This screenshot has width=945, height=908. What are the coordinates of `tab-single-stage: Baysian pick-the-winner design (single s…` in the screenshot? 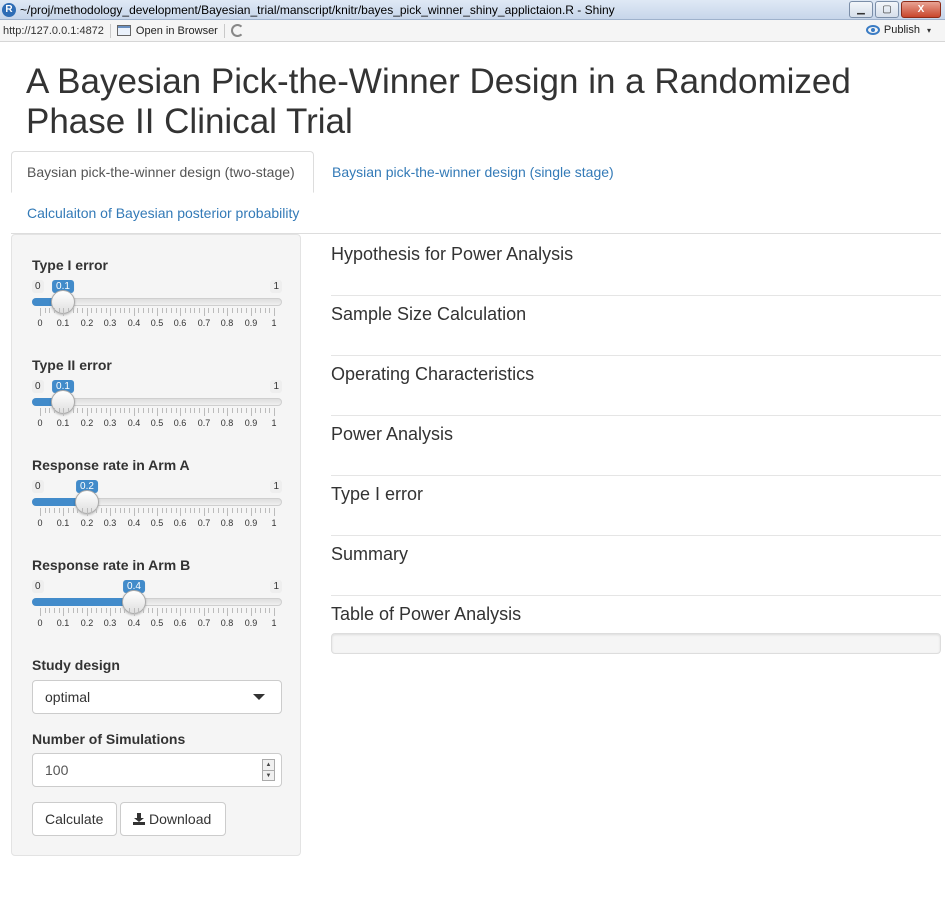 It's located at (473, 172).